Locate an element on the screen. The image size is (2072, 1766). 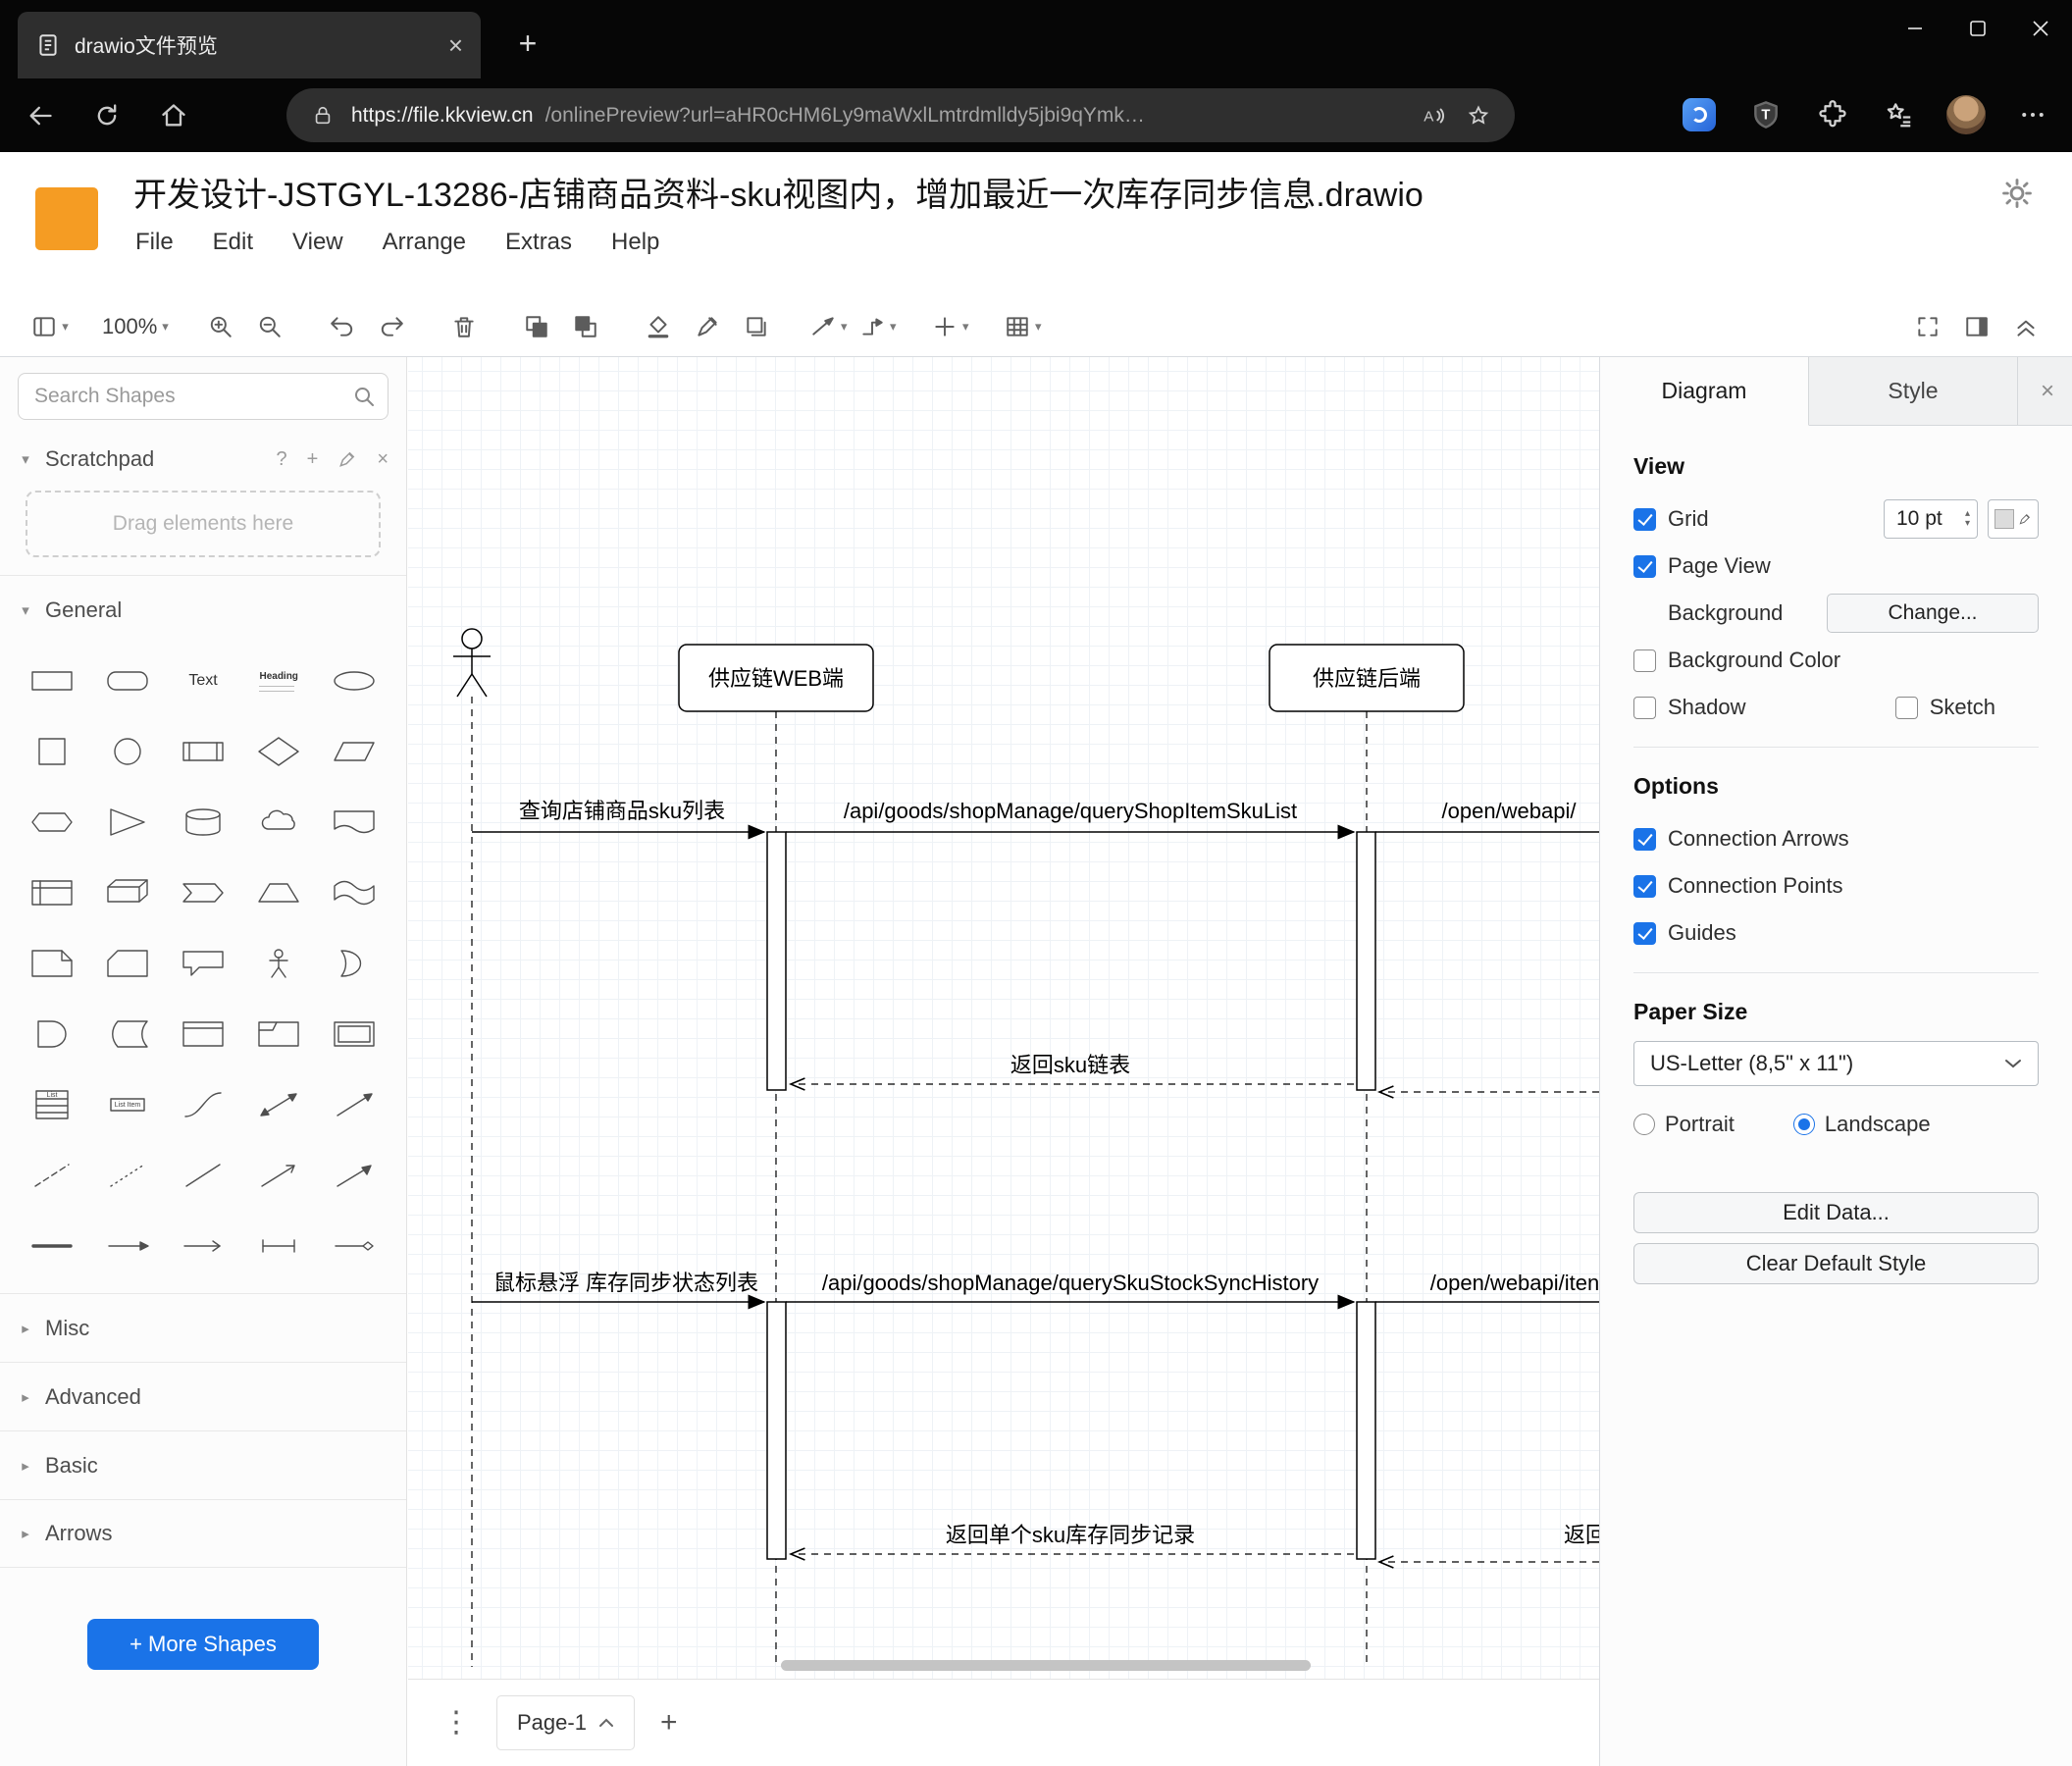
paper-size-select: US-Letter (8,5" x 11") is located at coordinates (1836, 1063).